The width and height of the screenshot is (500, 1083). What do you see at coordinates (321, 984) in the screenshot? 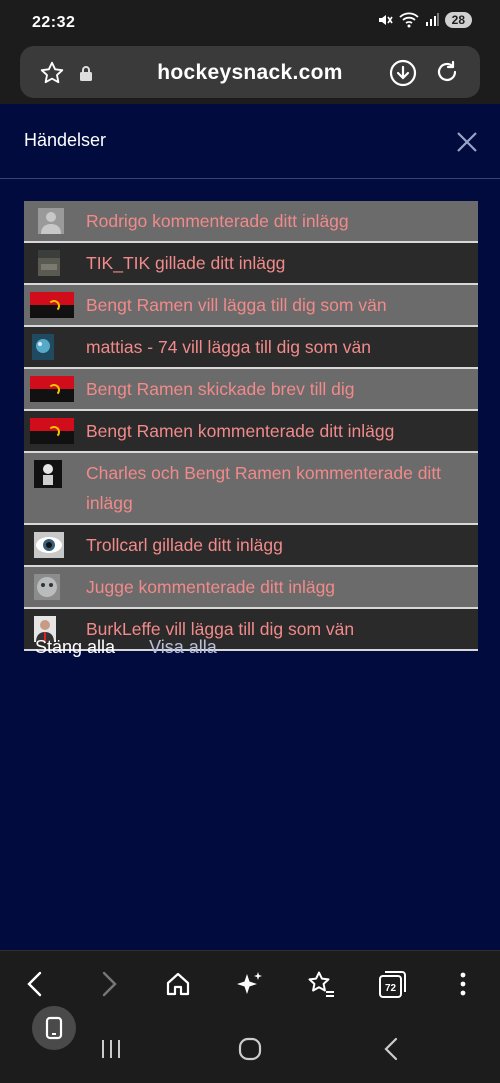
I see `bookmarks-icon` at bounding box center [321, 984].